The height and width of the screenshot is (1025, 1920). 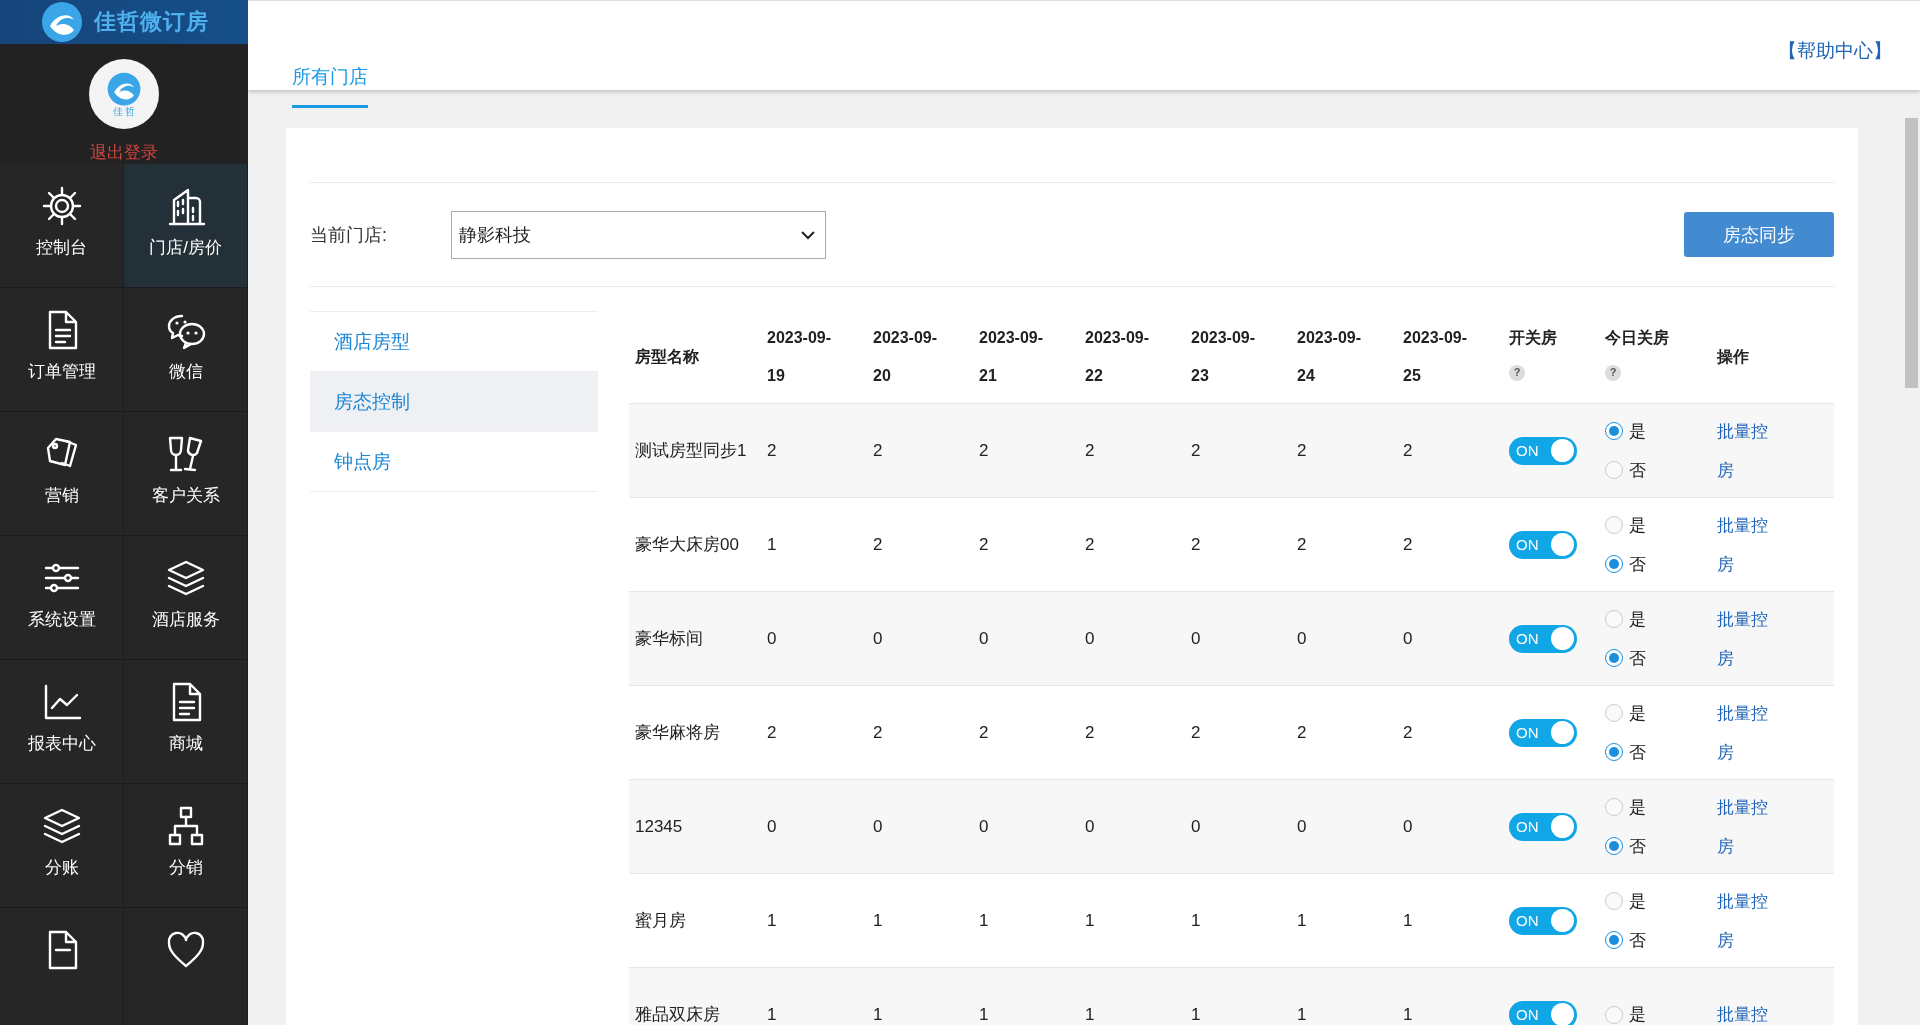 I want to click on room-type-name: 雅品双床房, so click(x=677, y=1014).